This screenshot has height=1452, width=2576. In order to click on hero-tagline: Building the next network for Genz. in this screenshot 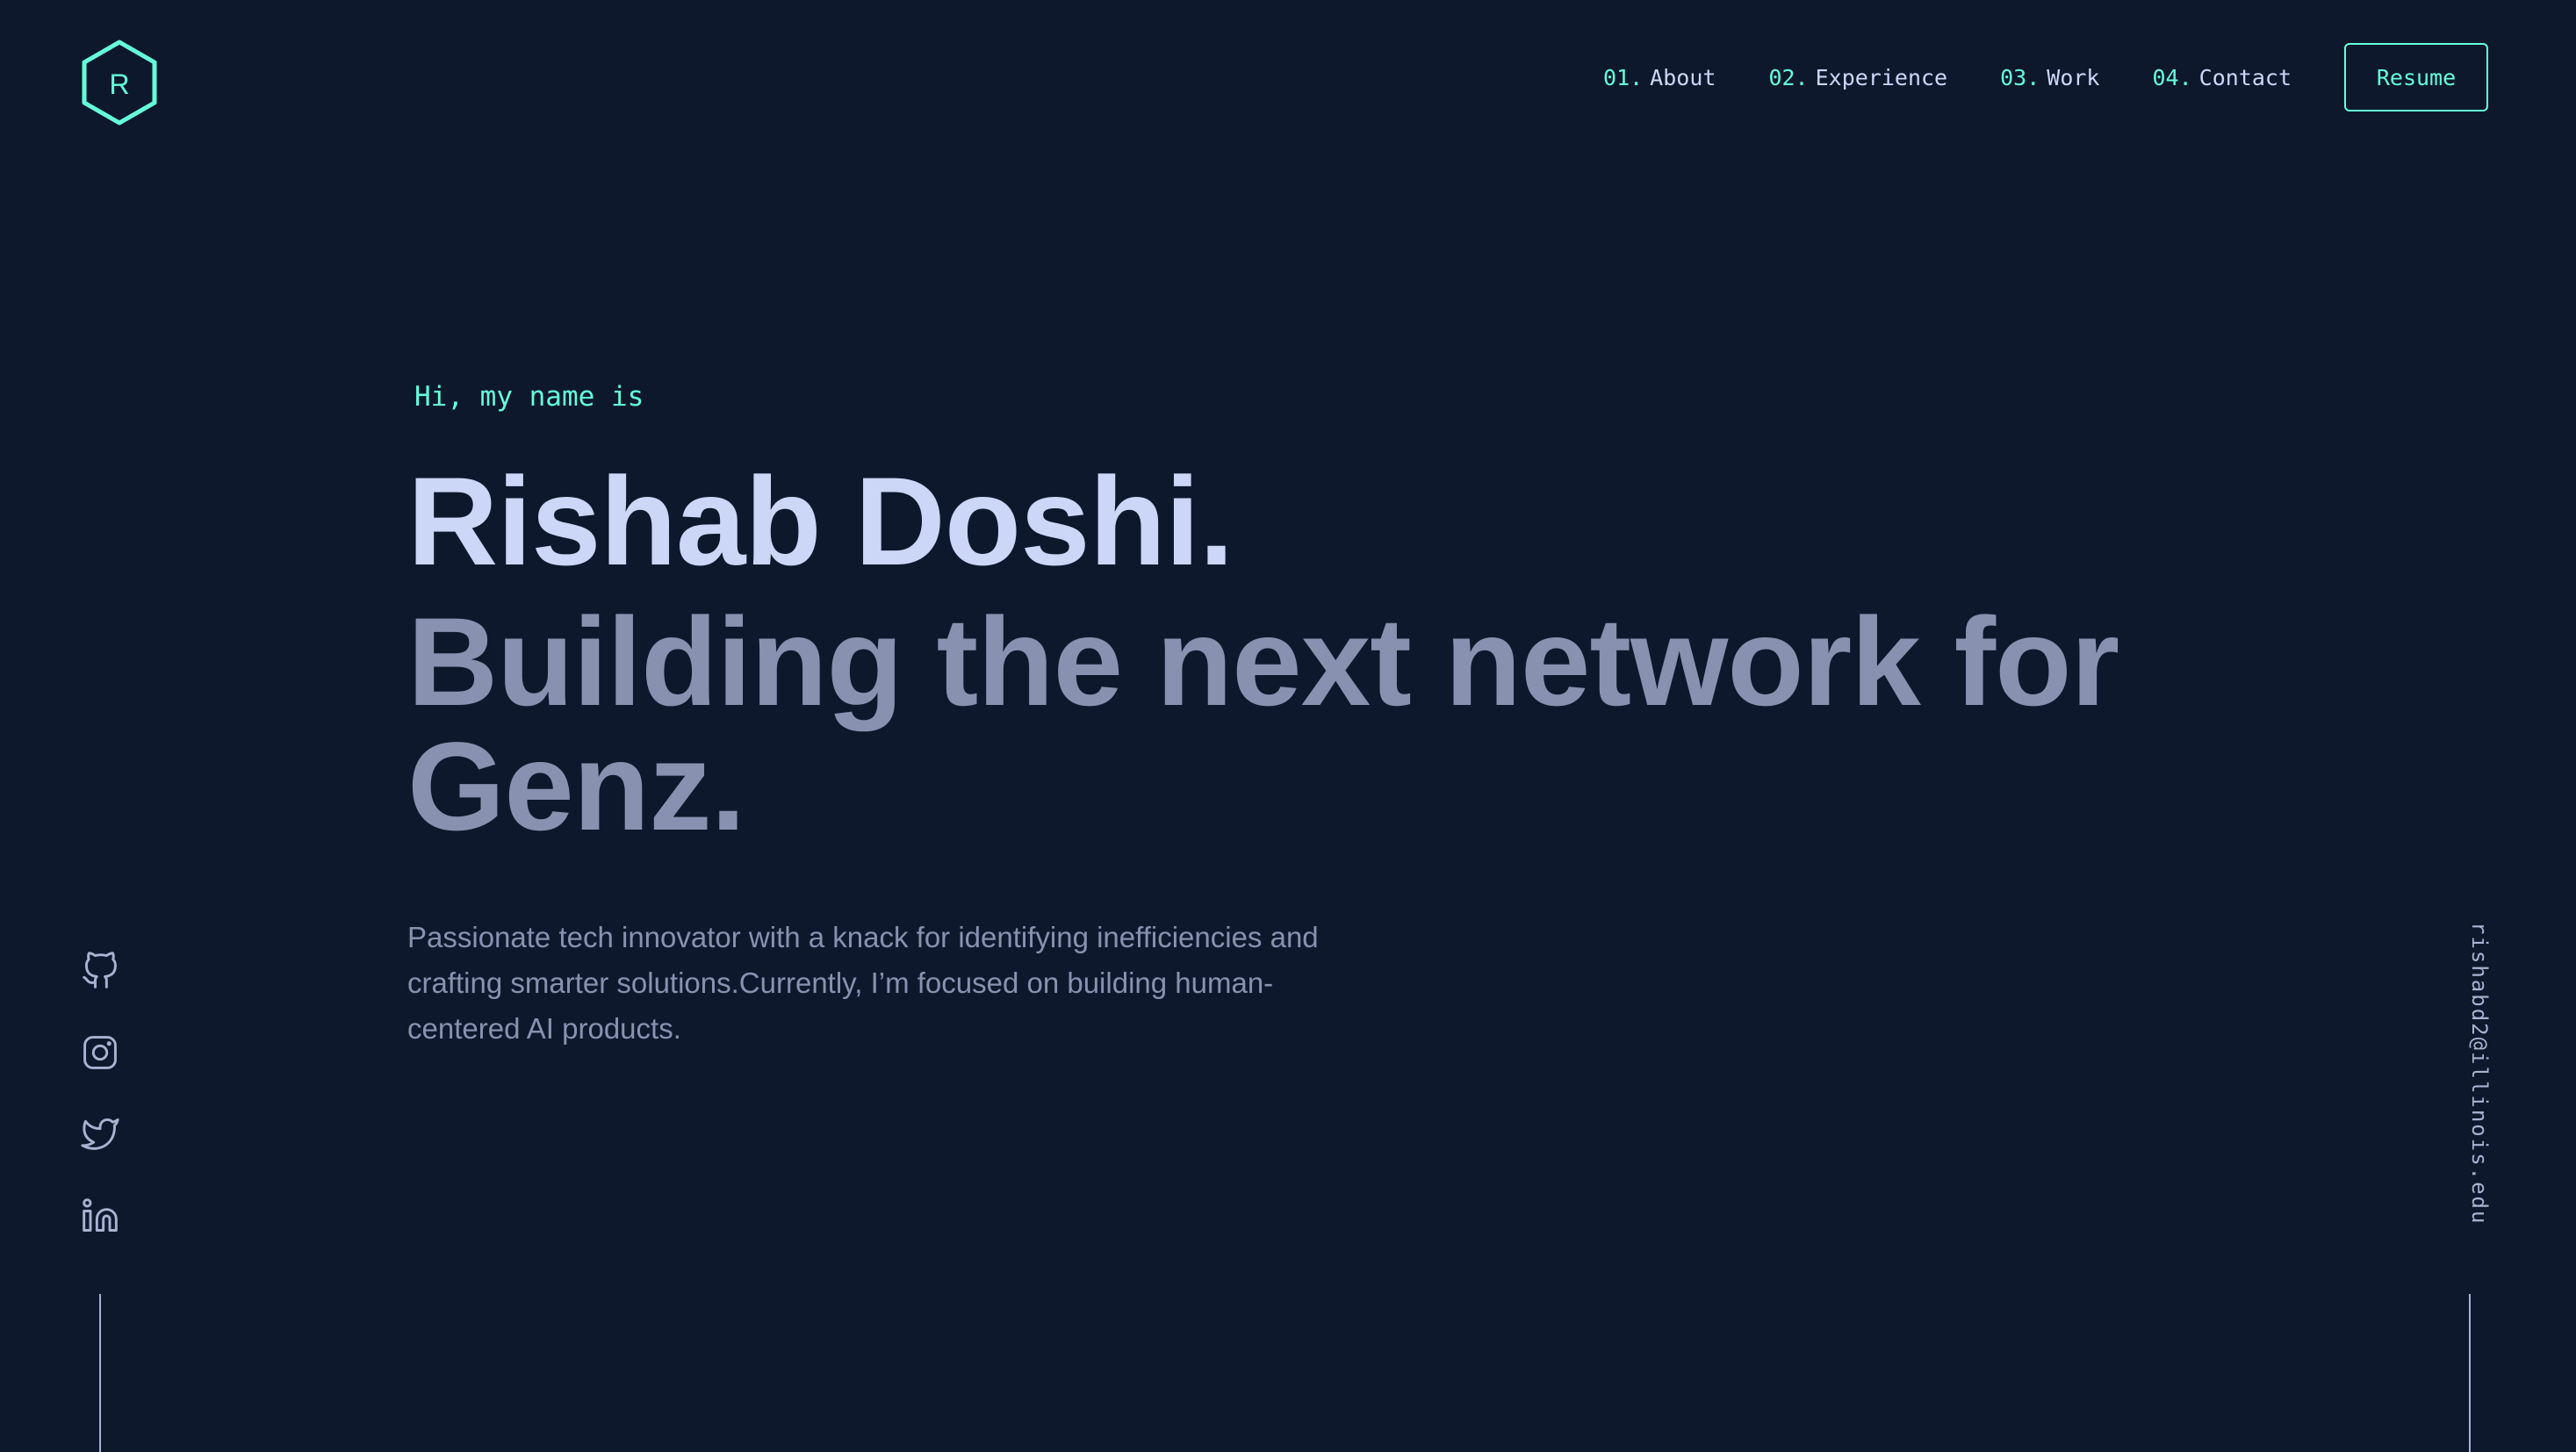, I will do `click(1263, 725)`.